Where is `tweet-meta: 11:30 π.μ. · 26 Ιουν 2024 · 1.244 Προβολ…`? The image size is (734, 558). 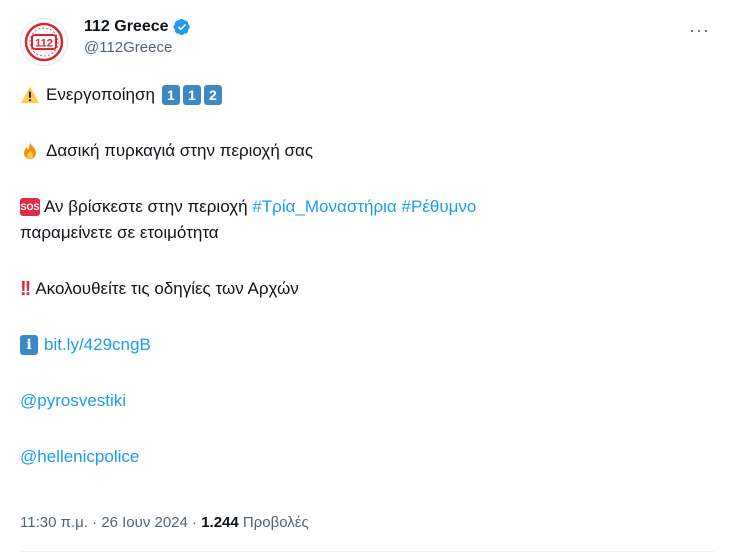
tweet-meta: 11:30 π.μ. · 26 Ιουν 2024 · 1.244 Προβολ… is located at coordinates (164, 522).